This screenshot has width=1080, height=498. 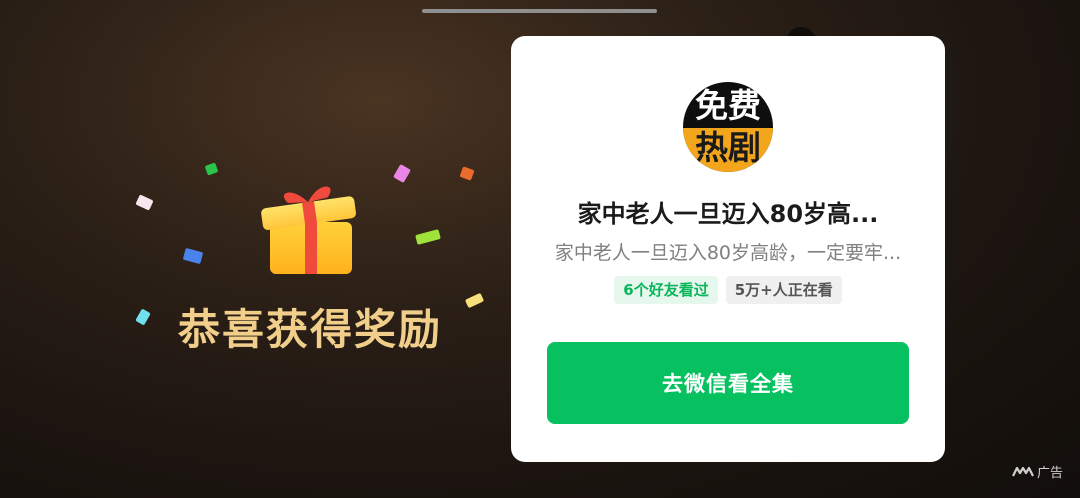 What do you see at coordinates (783, 290) in the screenshot?
I see `viewers-count-tag: 5万+人正在看` at bounding box center [783, 290].